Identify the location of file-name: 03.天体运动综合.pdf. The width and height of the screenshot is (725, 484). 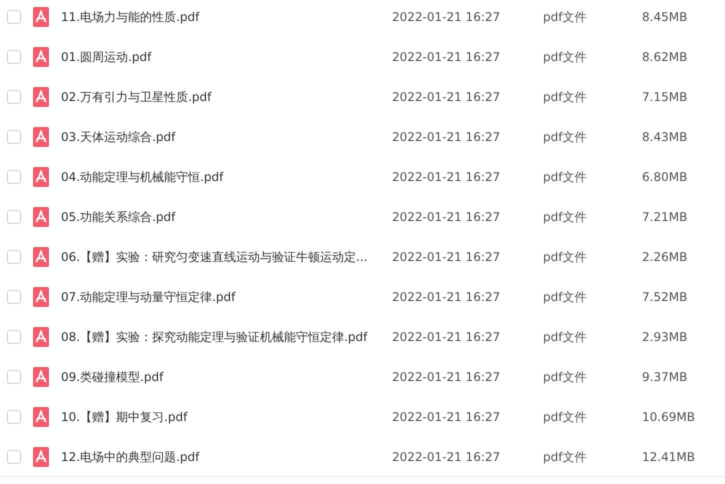
(225, 137).